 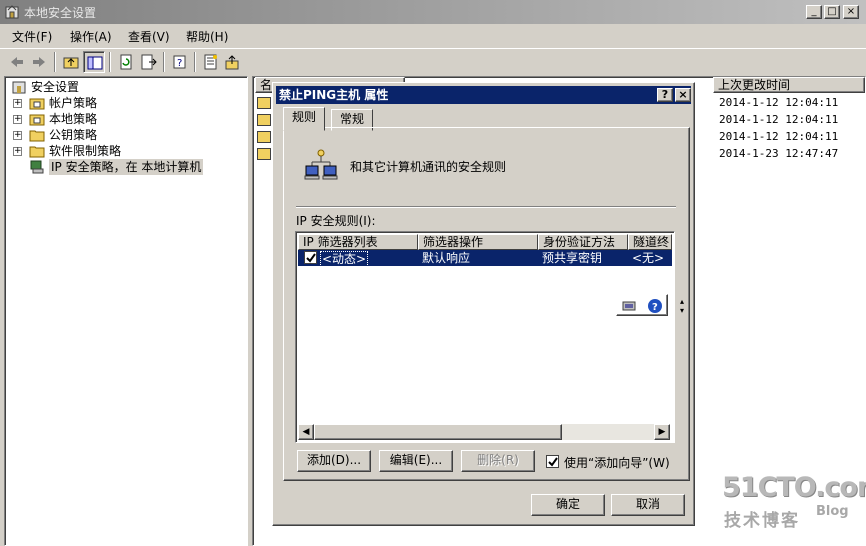 I want to click on scroll-track, so click(x=608, y=432).